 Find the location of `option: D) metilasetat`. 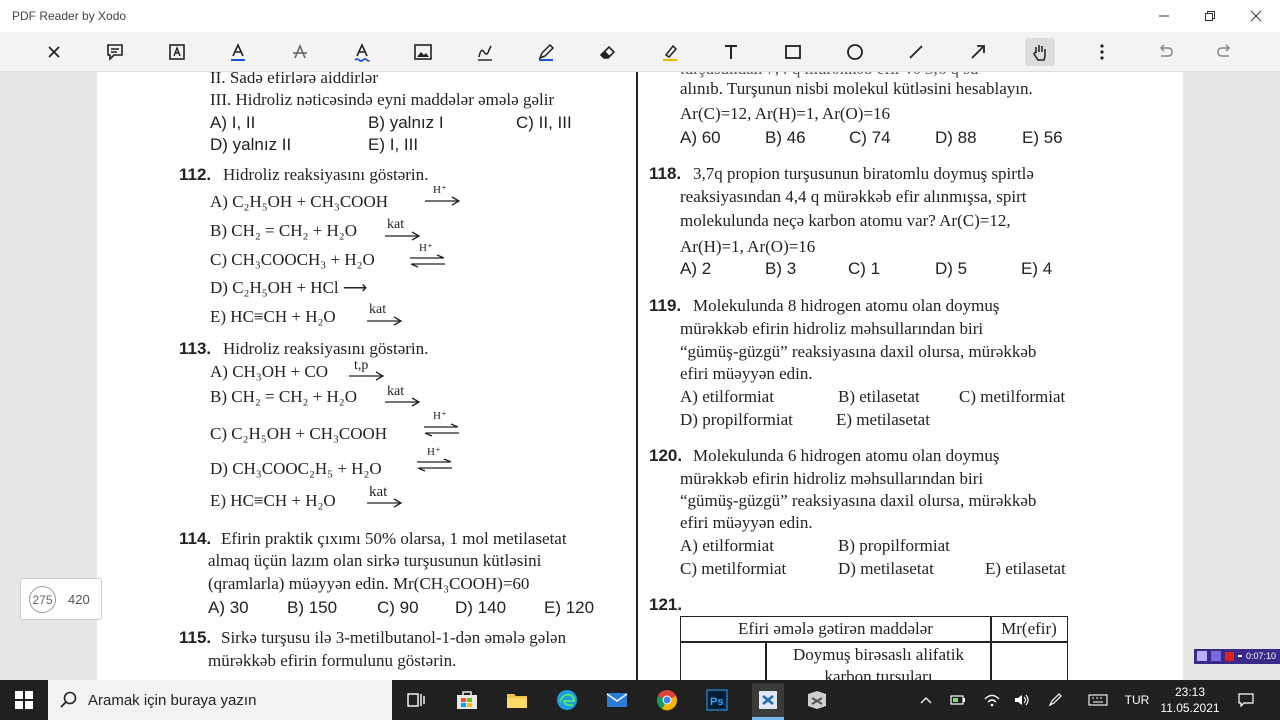

option: D) metilasetat is located at coordinates (886, 568).